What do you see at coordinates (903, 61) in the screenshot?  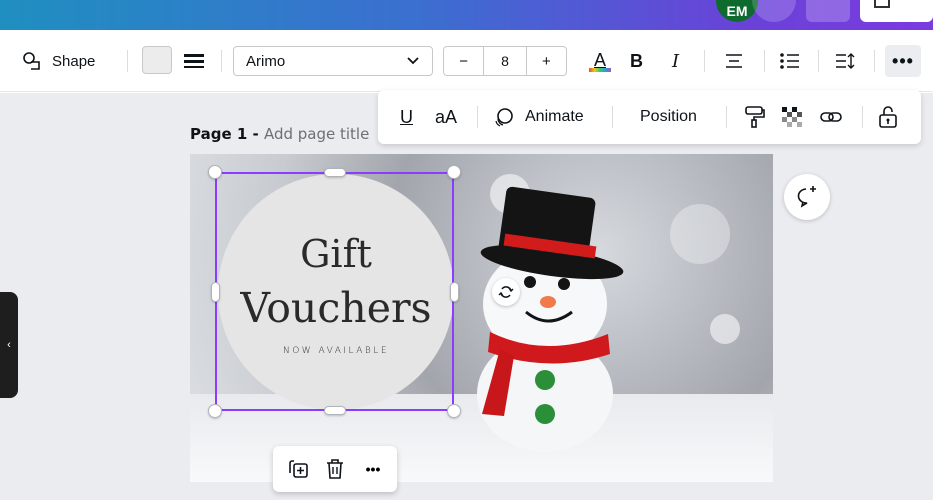 I see `more-options-button: •••` at bounding box center [903, 61].